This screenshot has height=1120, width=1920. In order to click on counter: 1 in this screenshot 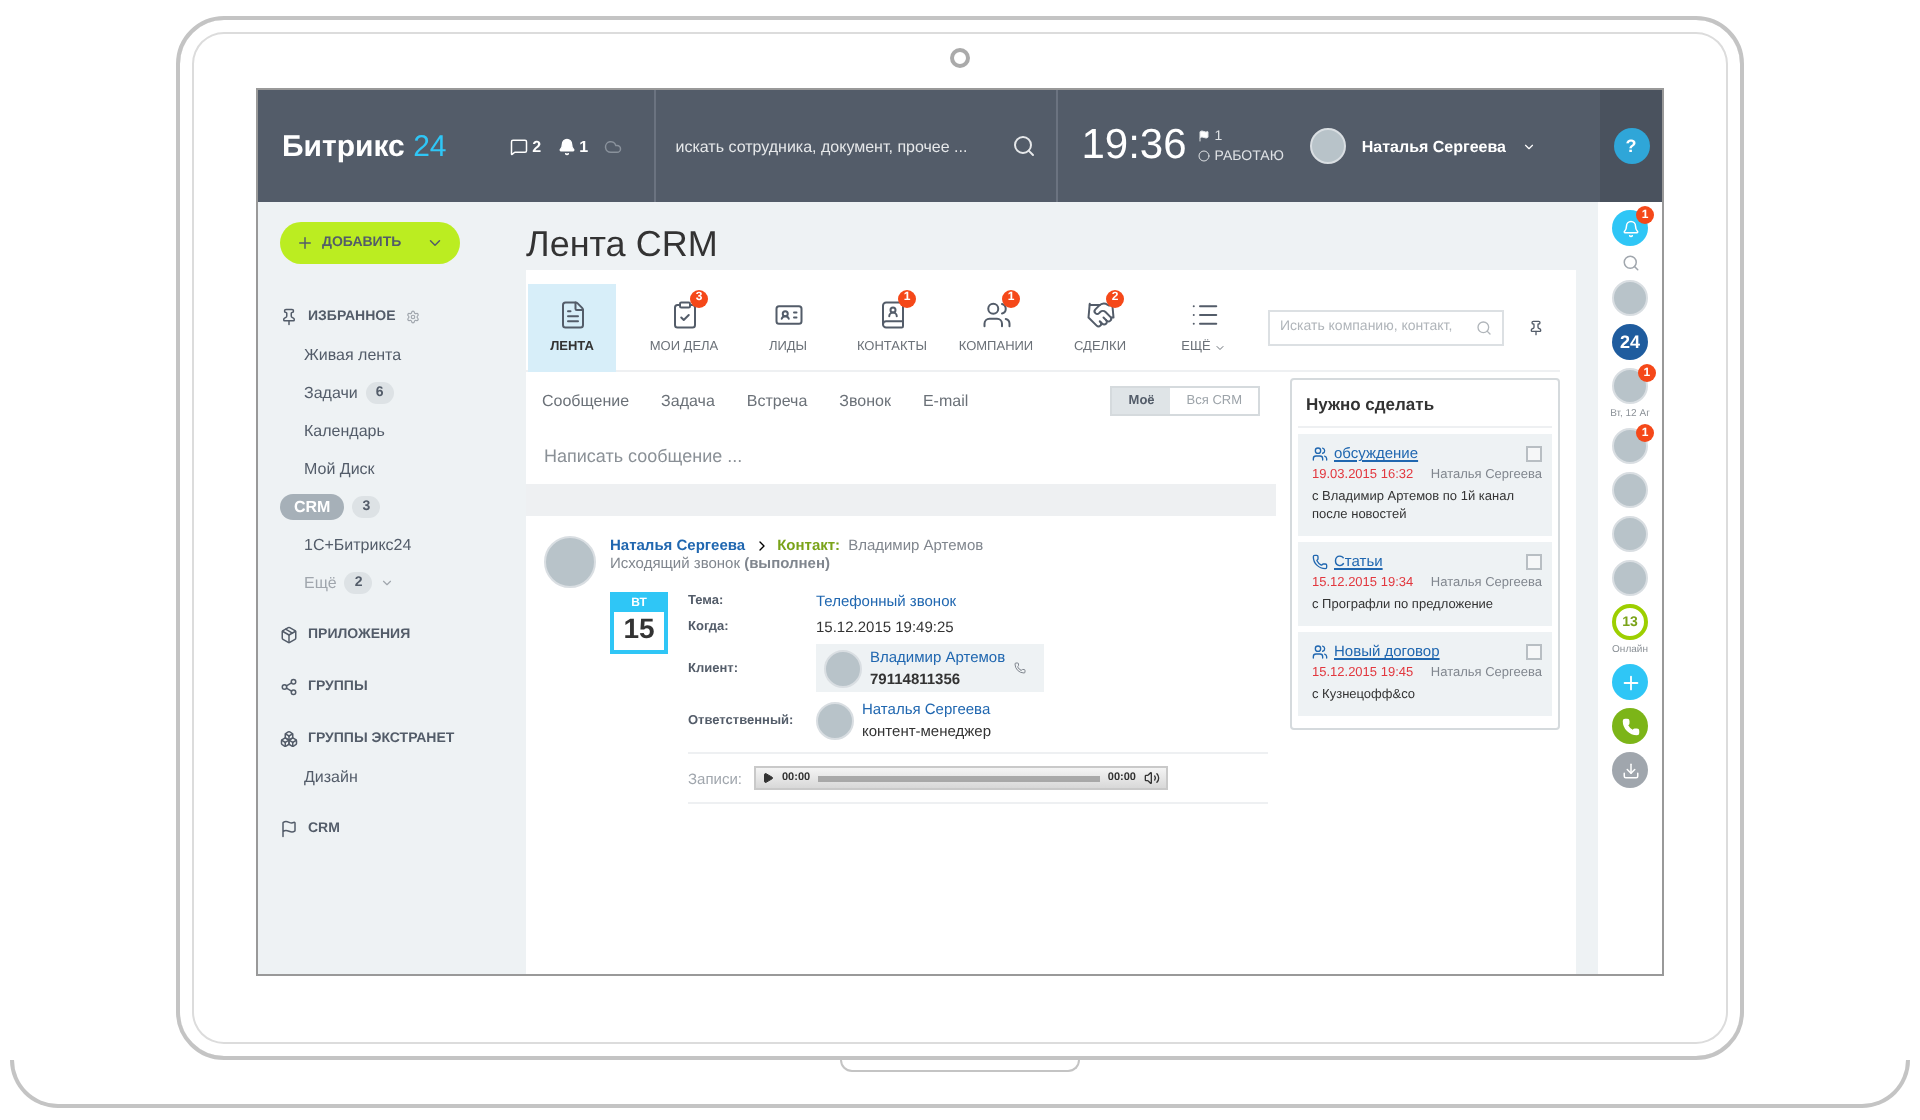, I will do `click(573, 146)`.